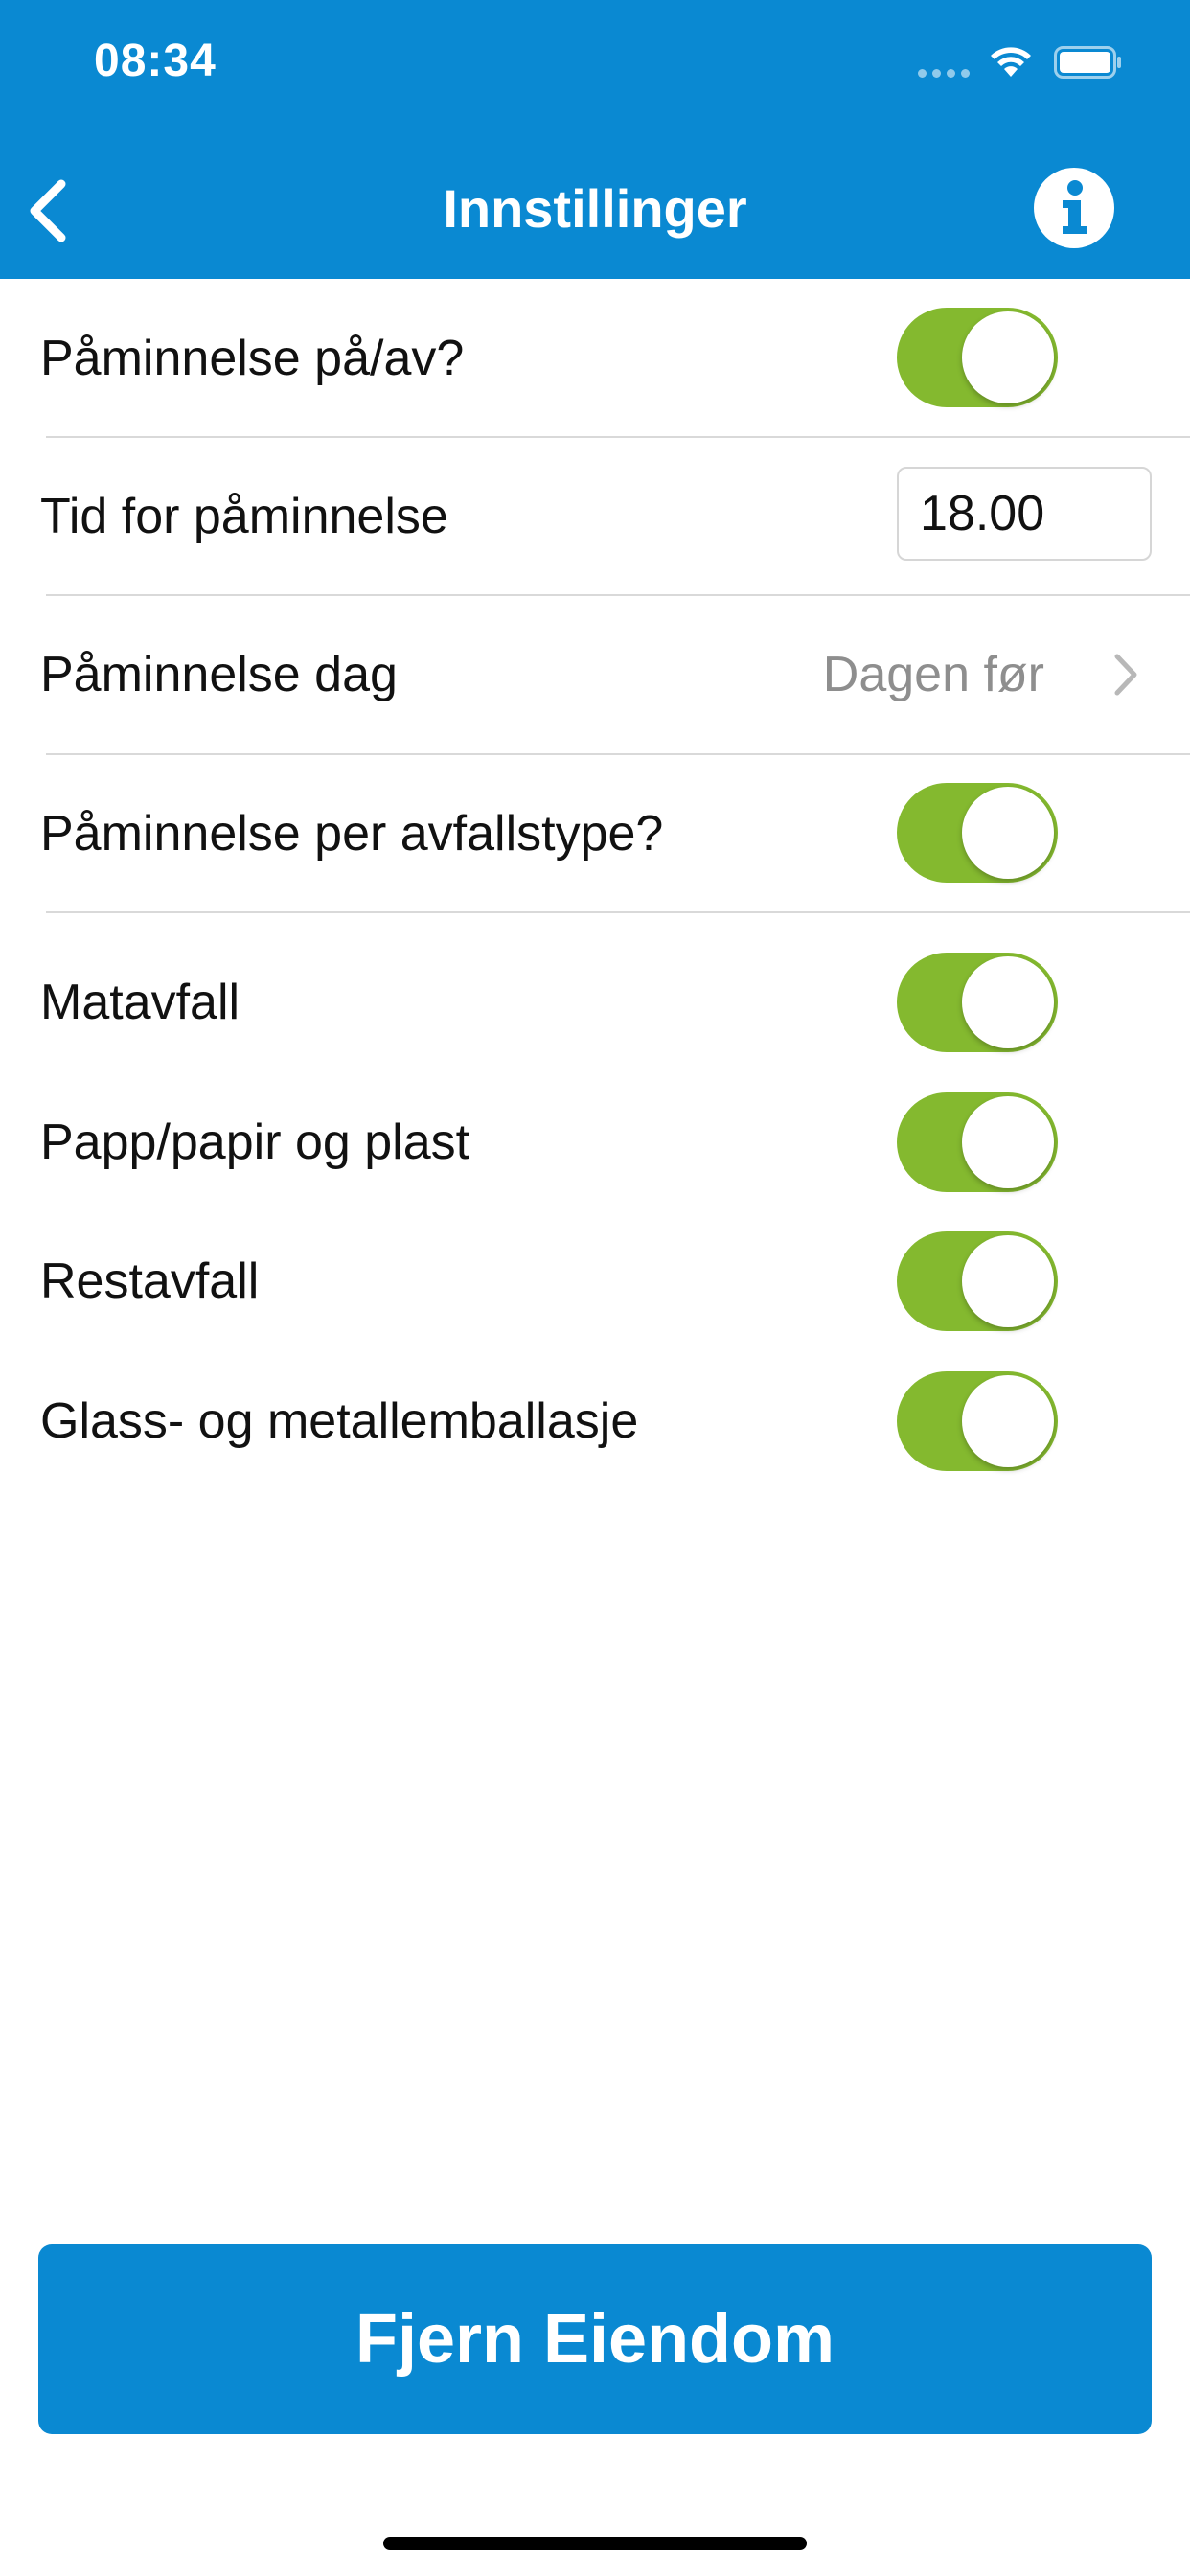  I want to click on home-indicator, so click(595, 2543).